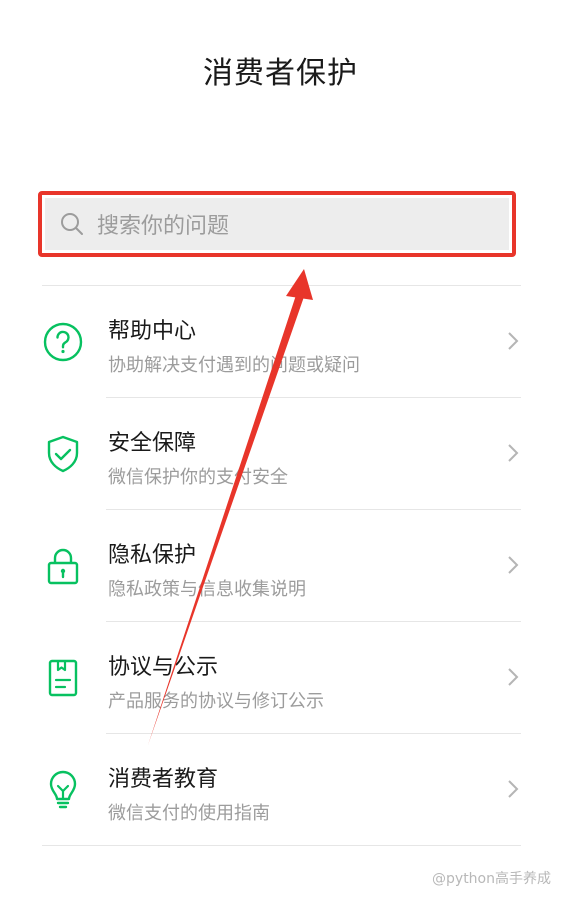 This screenshot has height=898, width=561. I want to click on divider, so click(281, 845).